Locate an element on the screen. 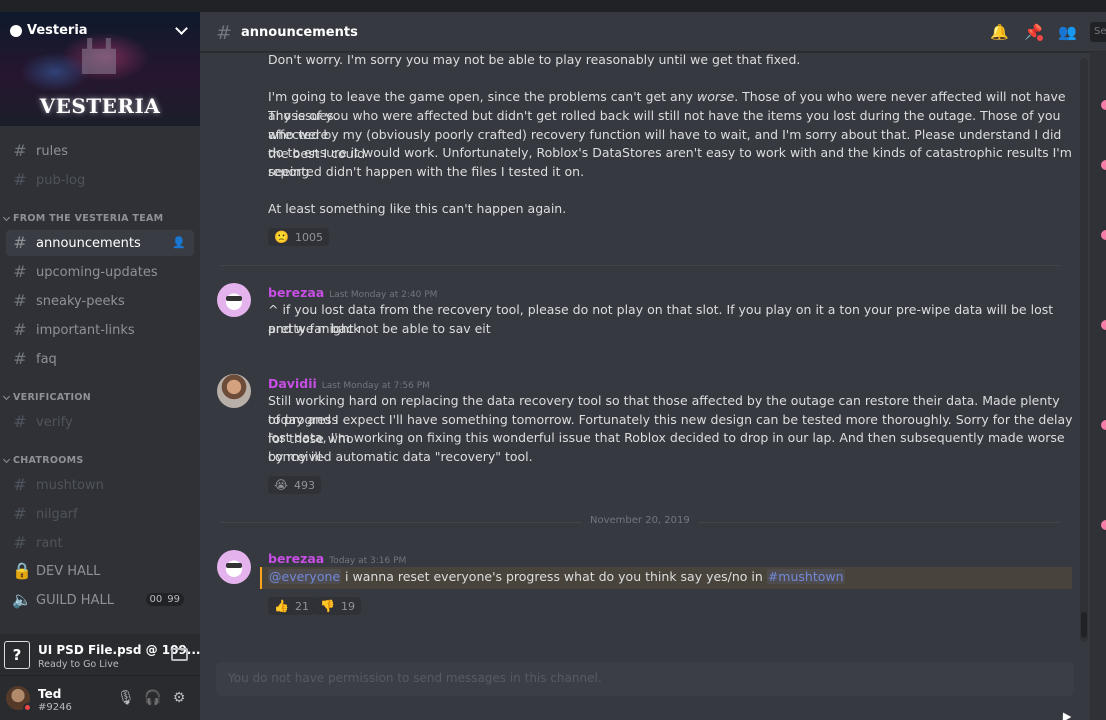 Image resolution: width=1106 pixels, height=720 pixels. message-timestamp: Last Monday at 7:56 PM is located at coordinates (375, 386).